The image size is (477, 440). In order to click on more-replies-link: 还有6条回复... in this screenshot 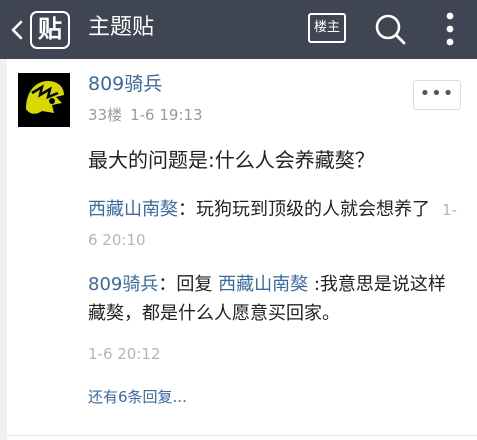, I will do `click(137, 397)`.